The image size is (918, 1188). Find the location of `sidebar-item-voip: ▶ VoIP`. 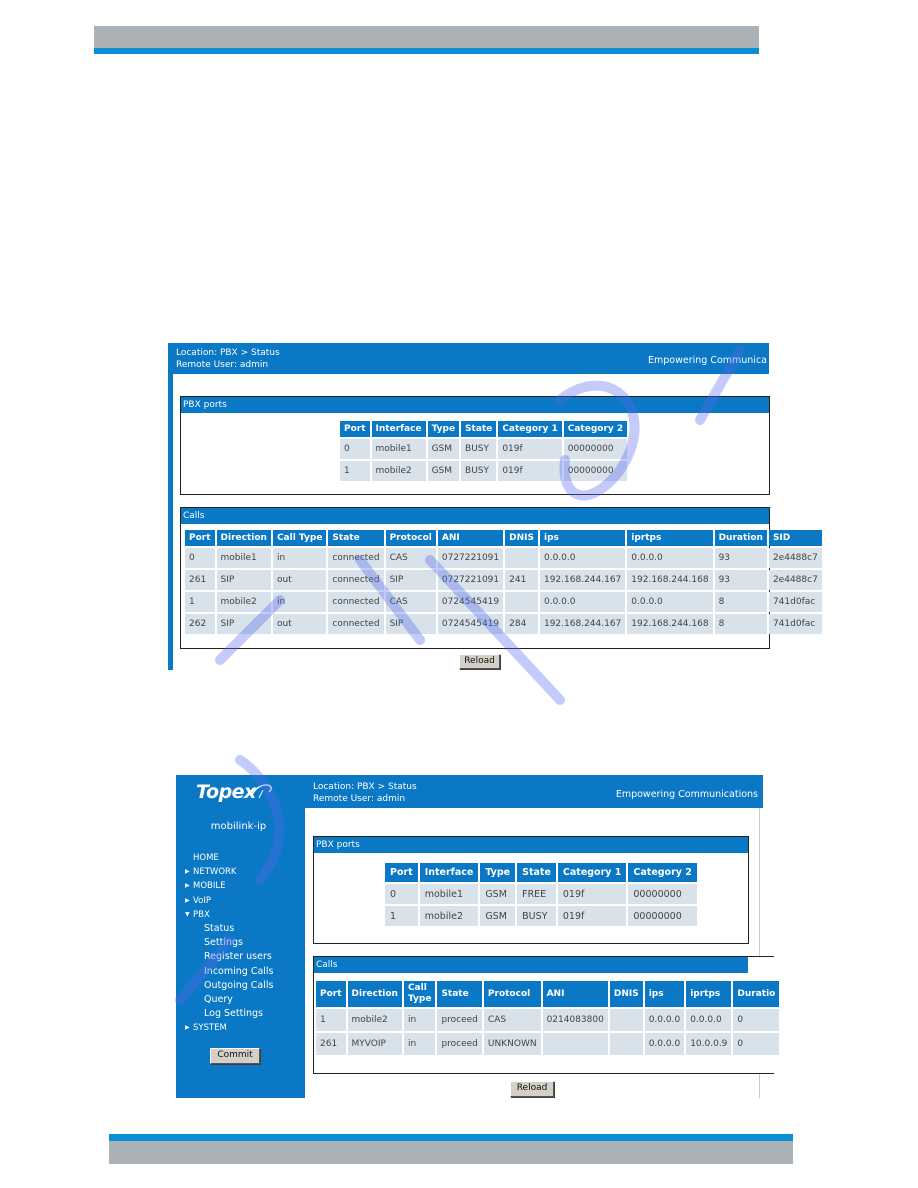

sidebar-item-voip: ▶ VoIP is located at coordinates (229, 901).